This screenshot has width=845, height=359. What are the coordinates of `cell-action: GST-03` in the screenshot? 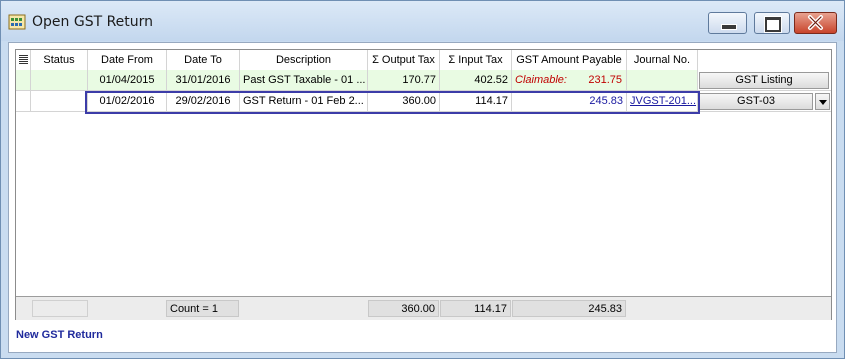 It's located at (764, 101).